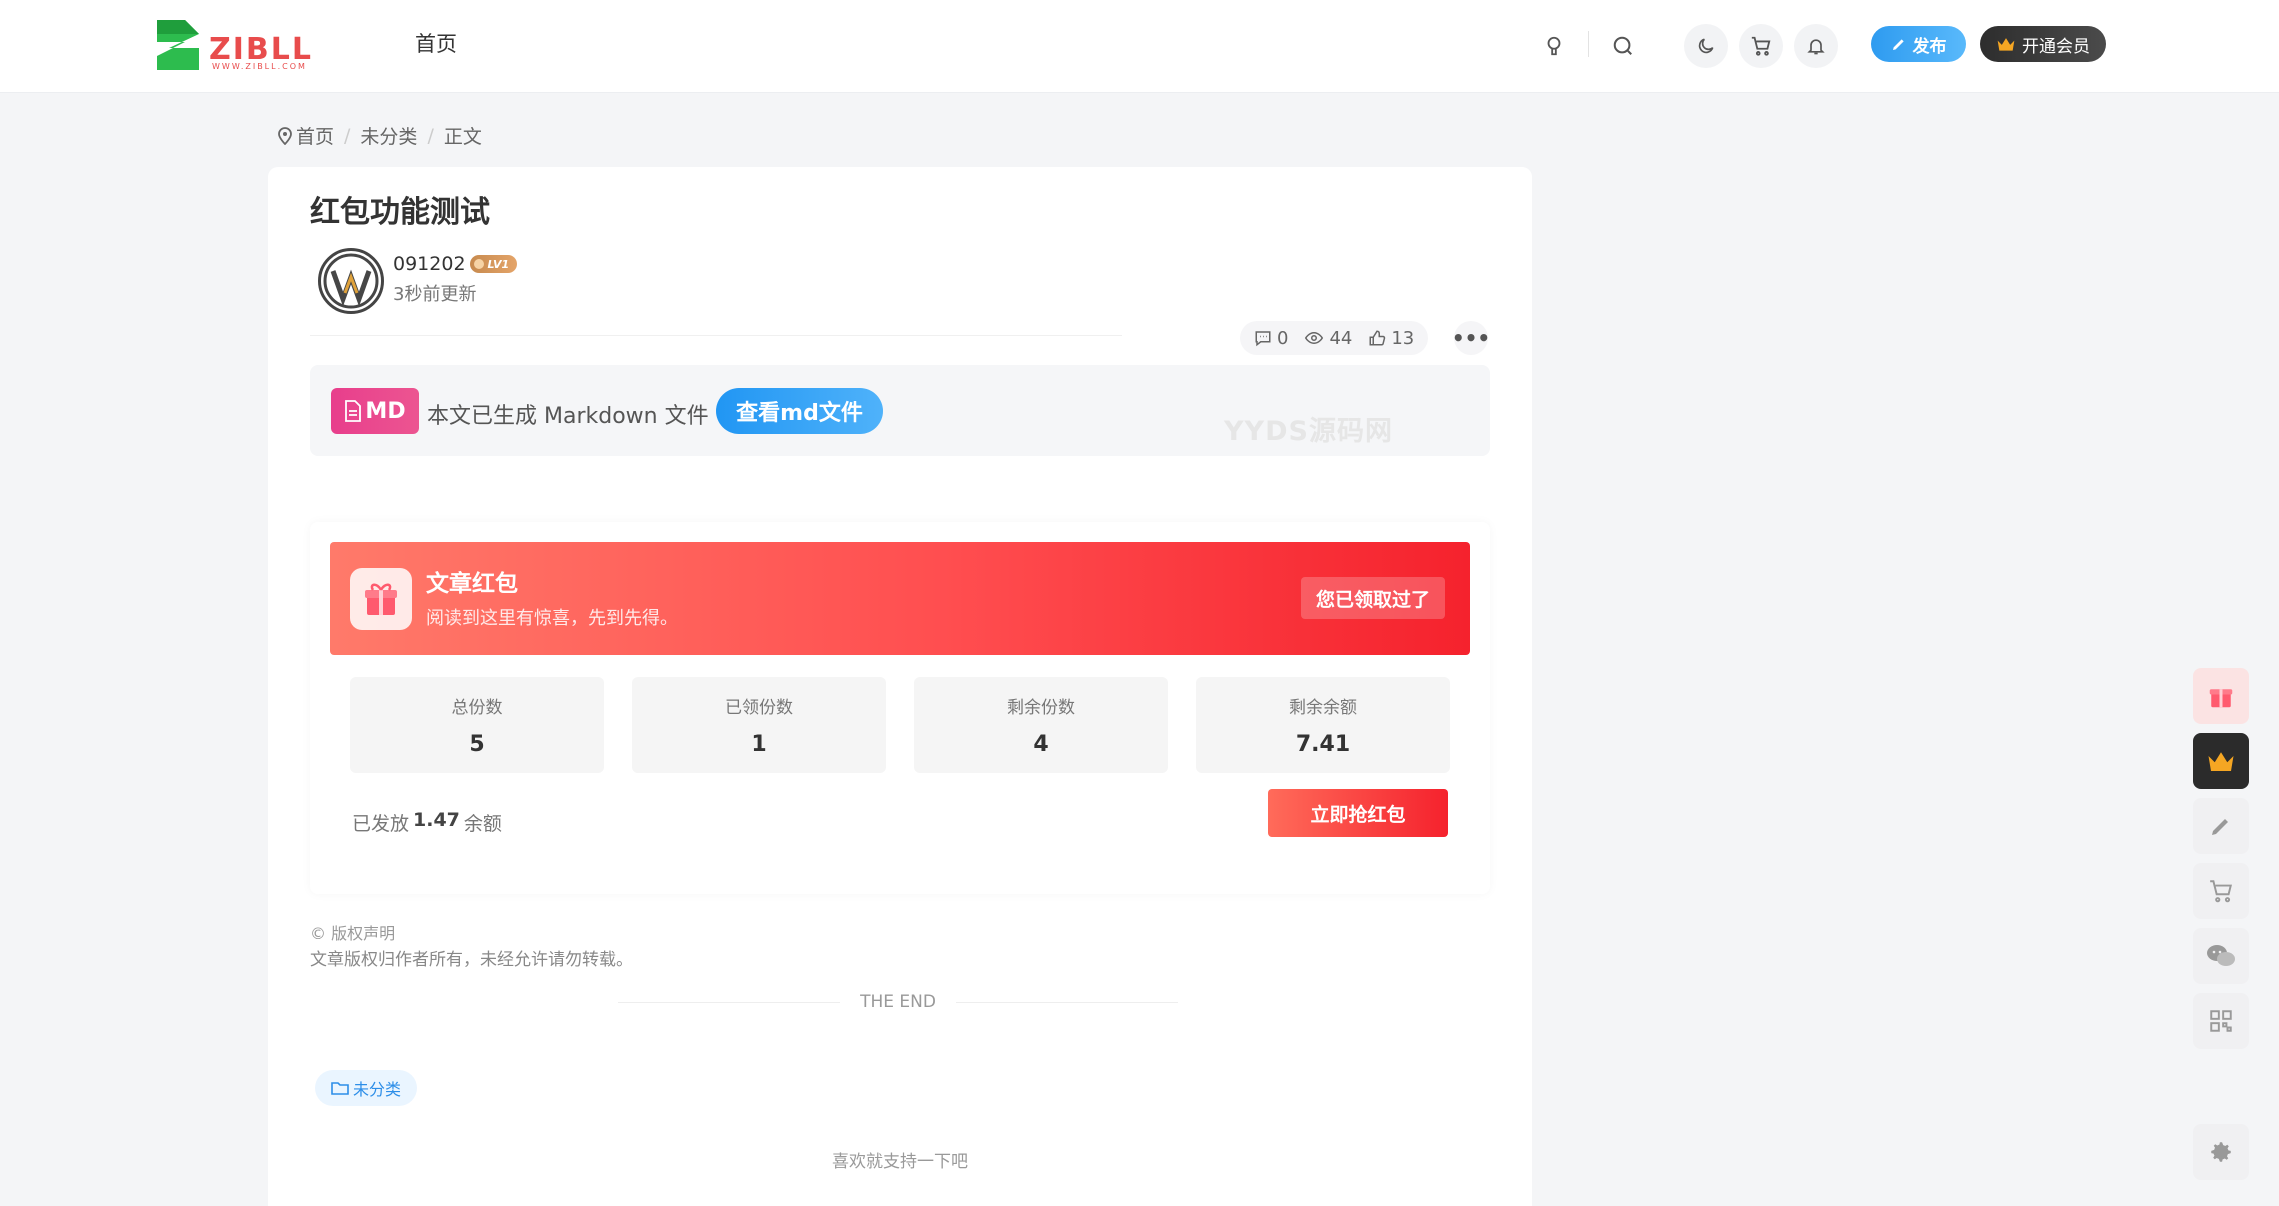  Describe the element at coordinates (429, 264) in the screenshot. I see `author-name: 091202` at that location.